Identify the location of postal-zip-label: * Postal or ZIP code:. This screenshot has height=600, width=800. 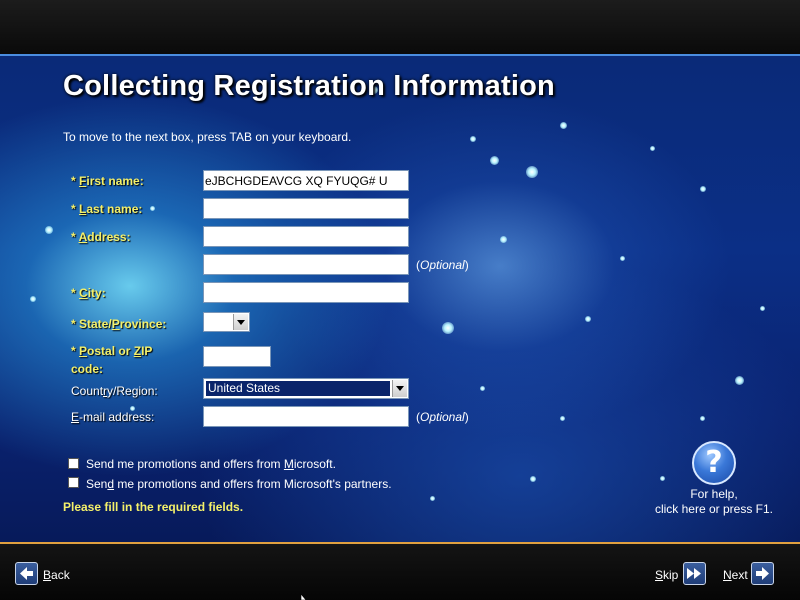
(112, 360).